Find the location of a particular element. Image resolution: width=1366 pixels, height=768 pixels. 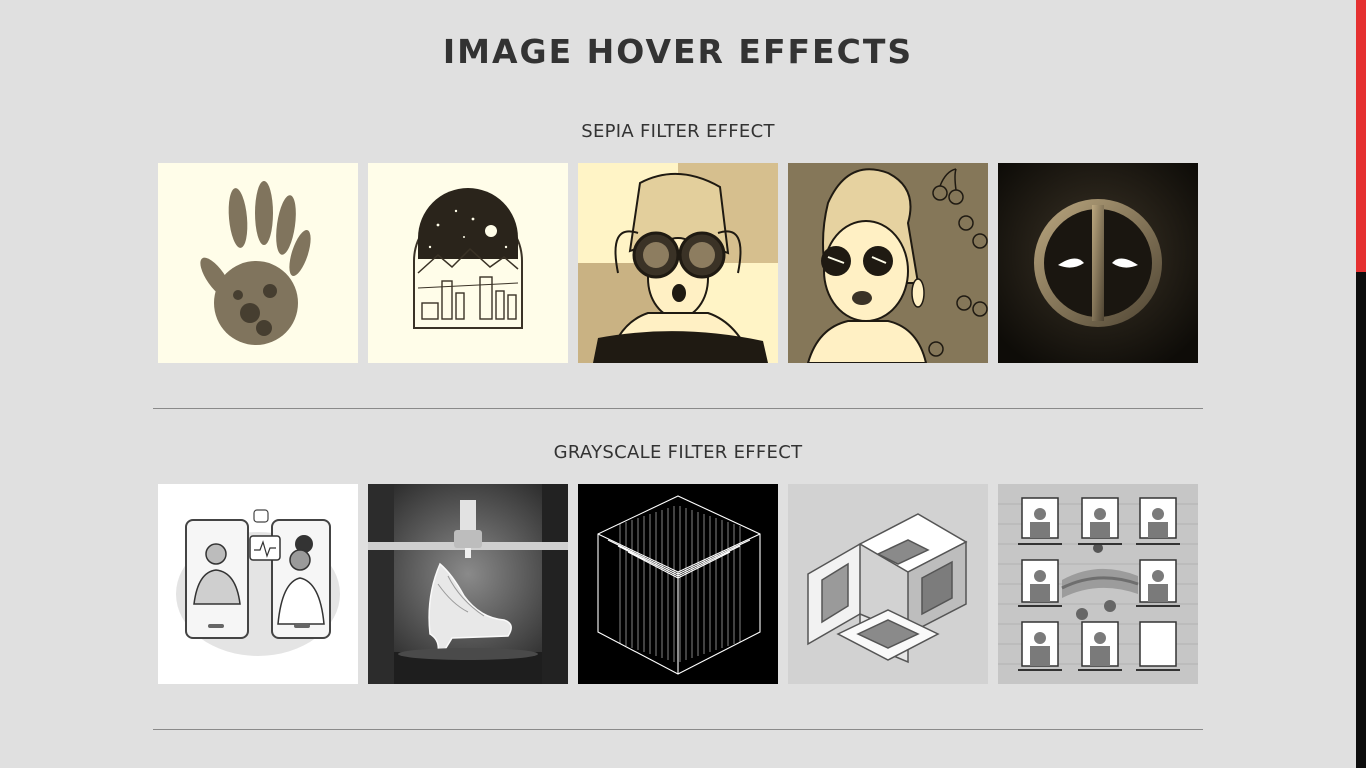

sepia-section-title: SEPIA FILTER EFFECT is located at coordinates (678, 131).